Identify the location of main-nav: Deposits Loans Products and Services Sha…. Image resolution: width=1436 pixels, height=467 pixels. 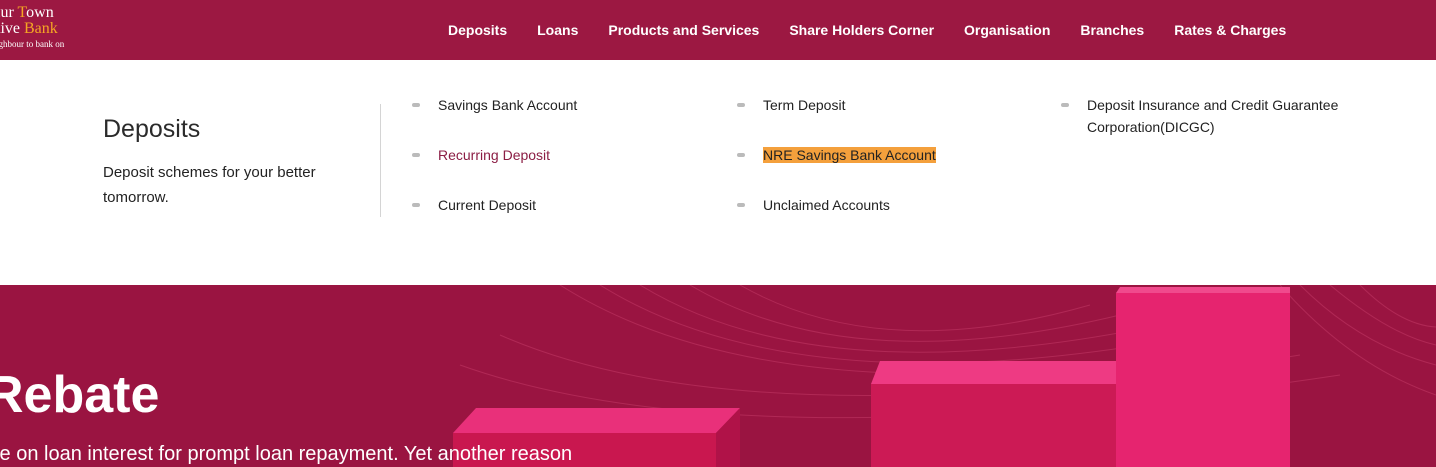
(882, 30).